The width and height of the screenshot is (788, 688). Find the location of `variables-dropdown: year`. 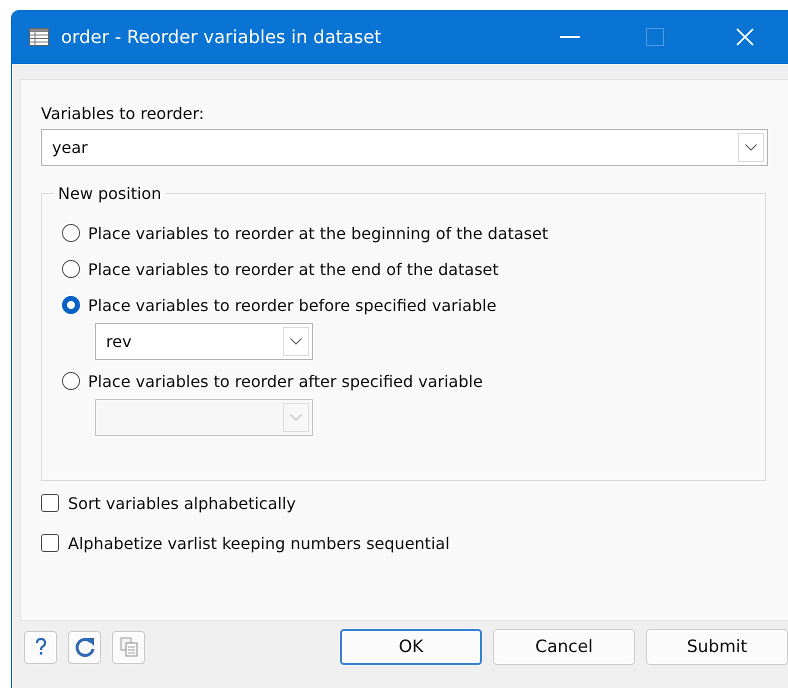

variables-dropdown: year is located at coordinates (404, 147).